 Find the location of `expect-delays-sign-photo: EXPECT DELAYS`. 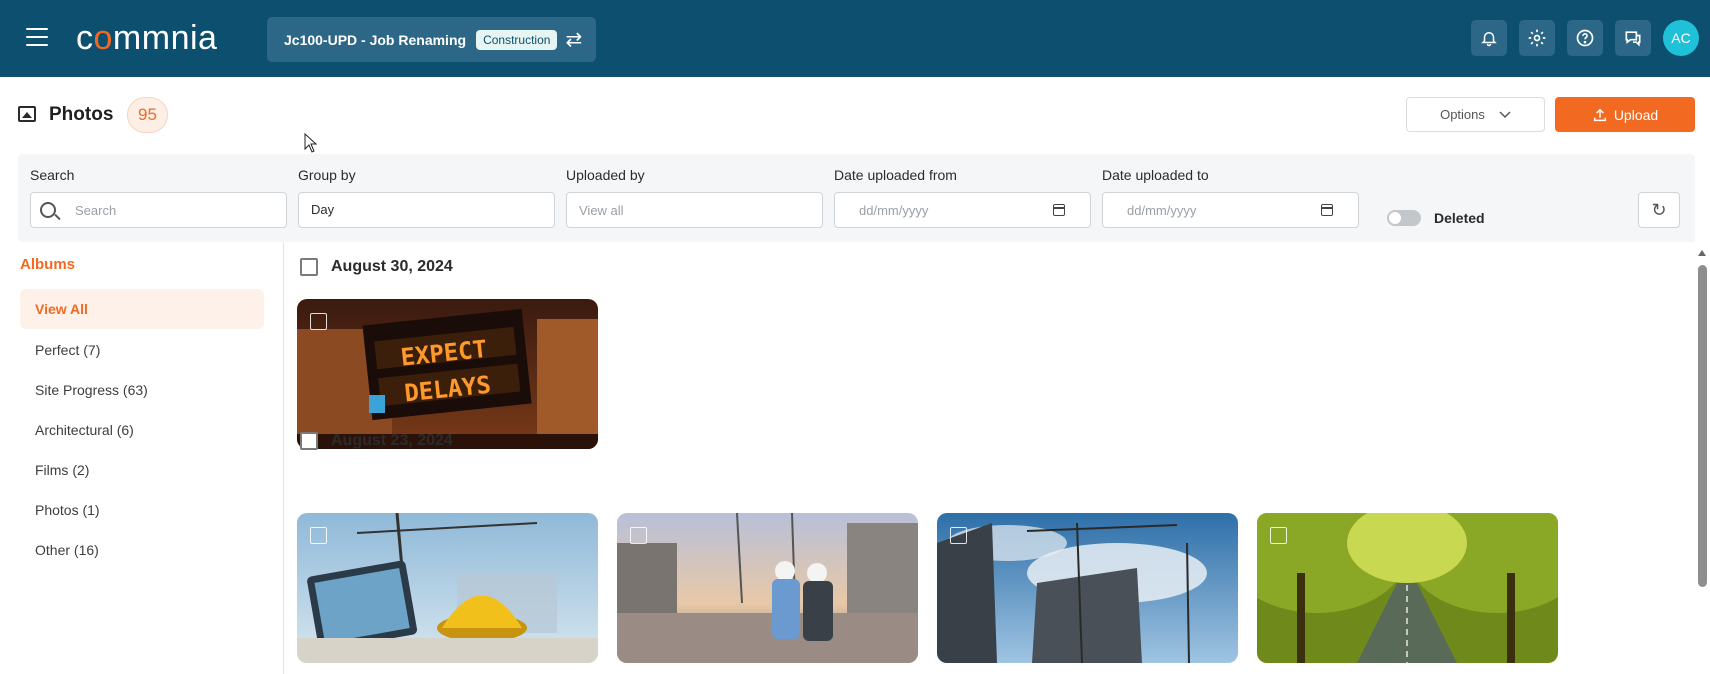

expect-delays-sign-photo: EXPECT DELAYS is located at coordinates (447, 374).